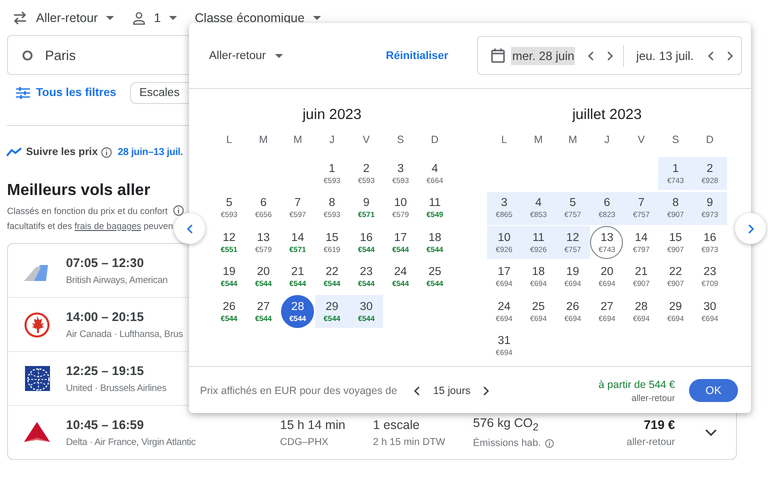  Describe the element at coordinates (116, 388) in the screenshot. I see `airline-names: United · Brussels Airlines` at that location.